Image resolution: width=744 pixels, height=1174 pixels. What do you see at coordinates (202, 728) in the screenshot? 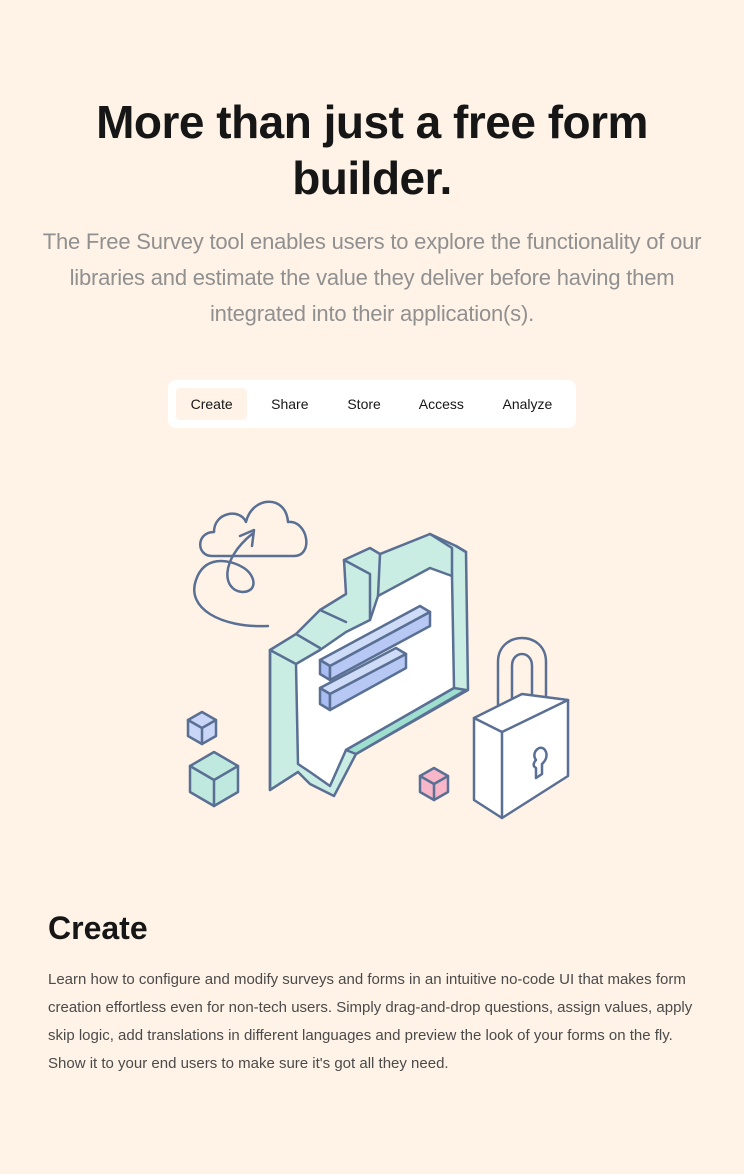
I see `cube-icon-small-blue` at bounding box center [202, 728].